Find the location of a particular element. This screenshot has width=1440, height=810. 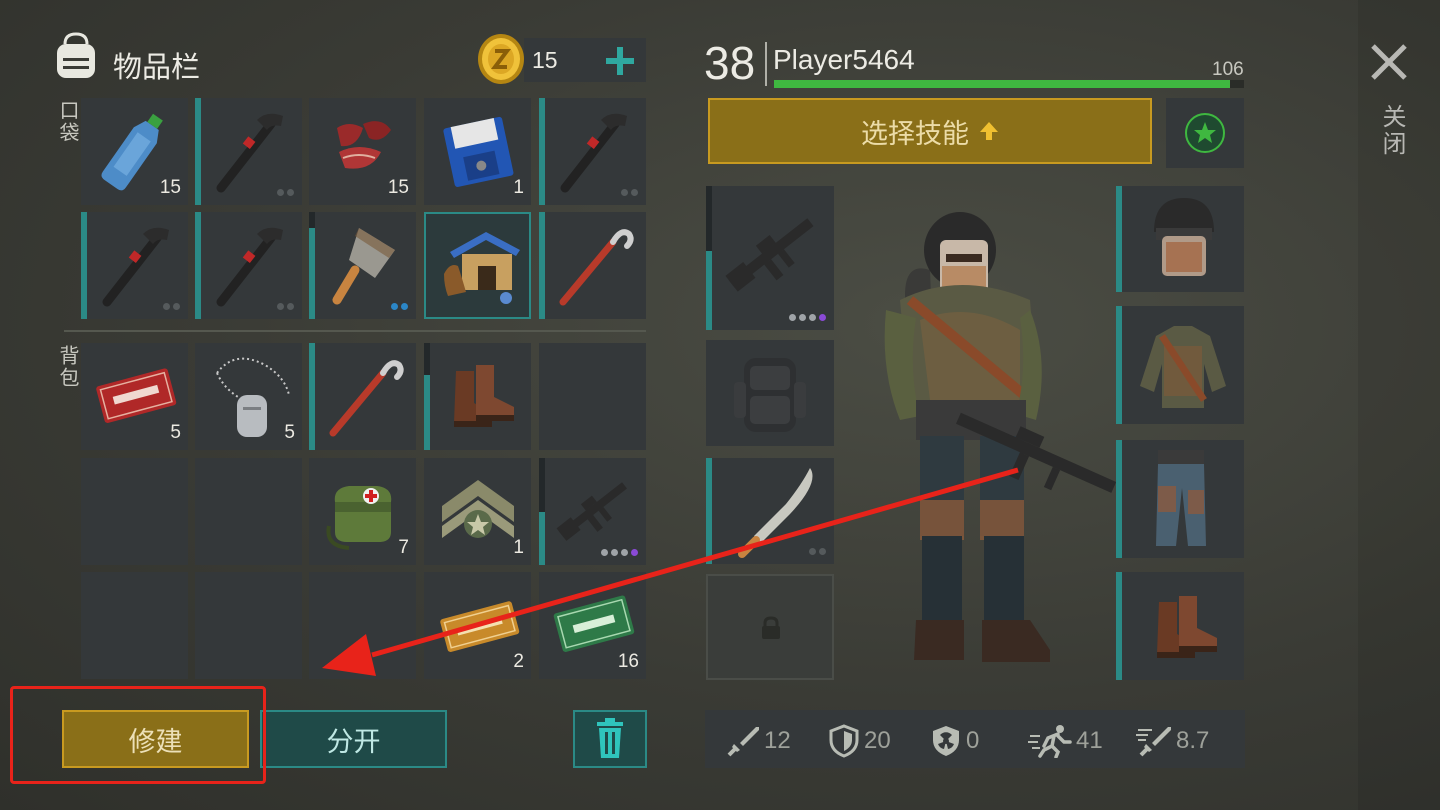

tactical-backpack-icon is located at coordinates (770, 395).